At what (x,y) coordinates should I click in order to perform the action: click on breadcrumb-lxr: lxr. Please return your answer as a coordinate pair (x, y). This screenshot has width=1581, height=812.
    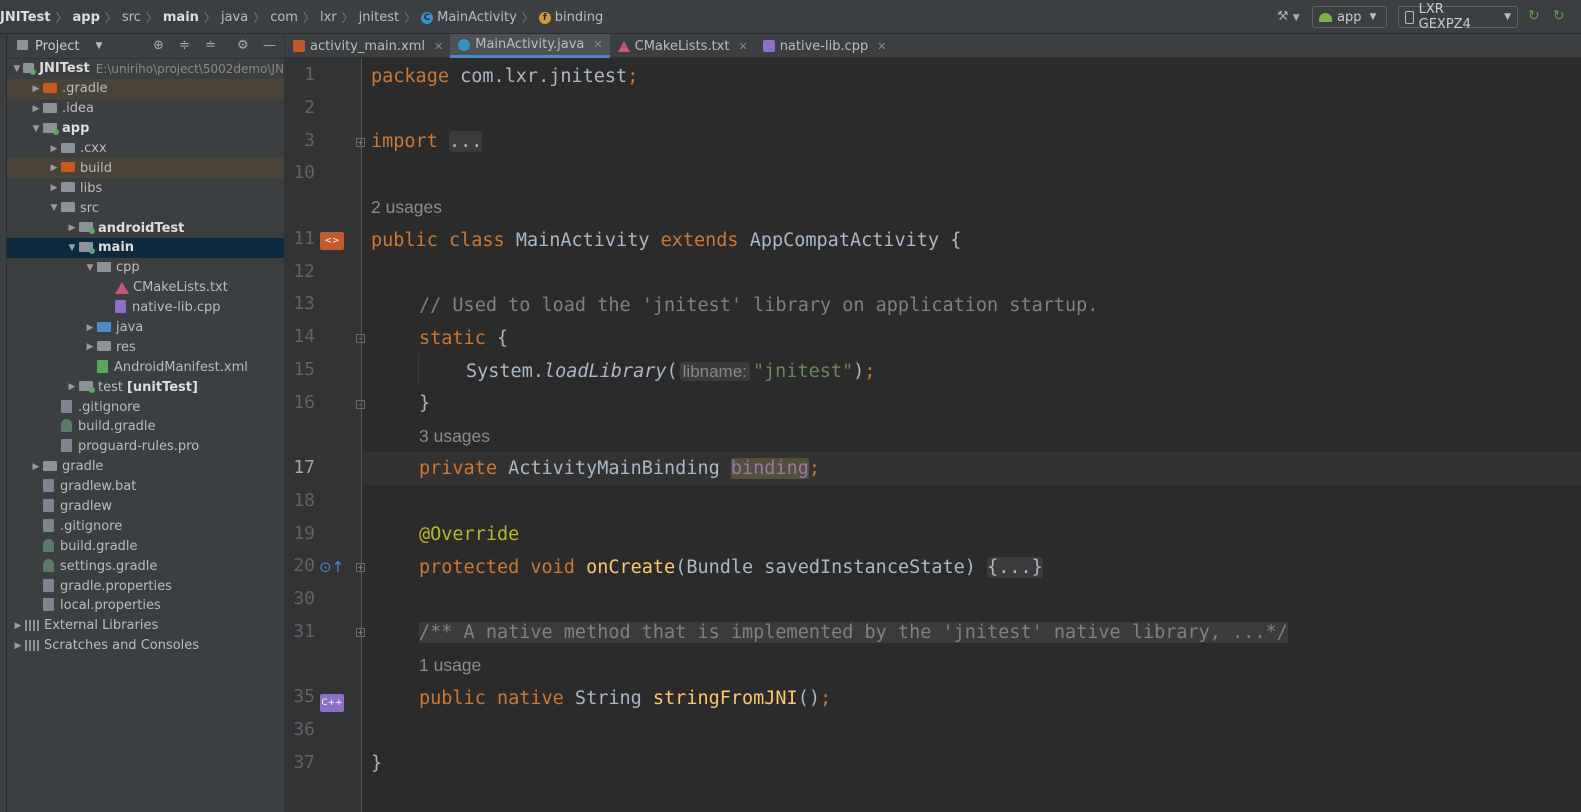
    Looking at the image, I should click on (328, 17).